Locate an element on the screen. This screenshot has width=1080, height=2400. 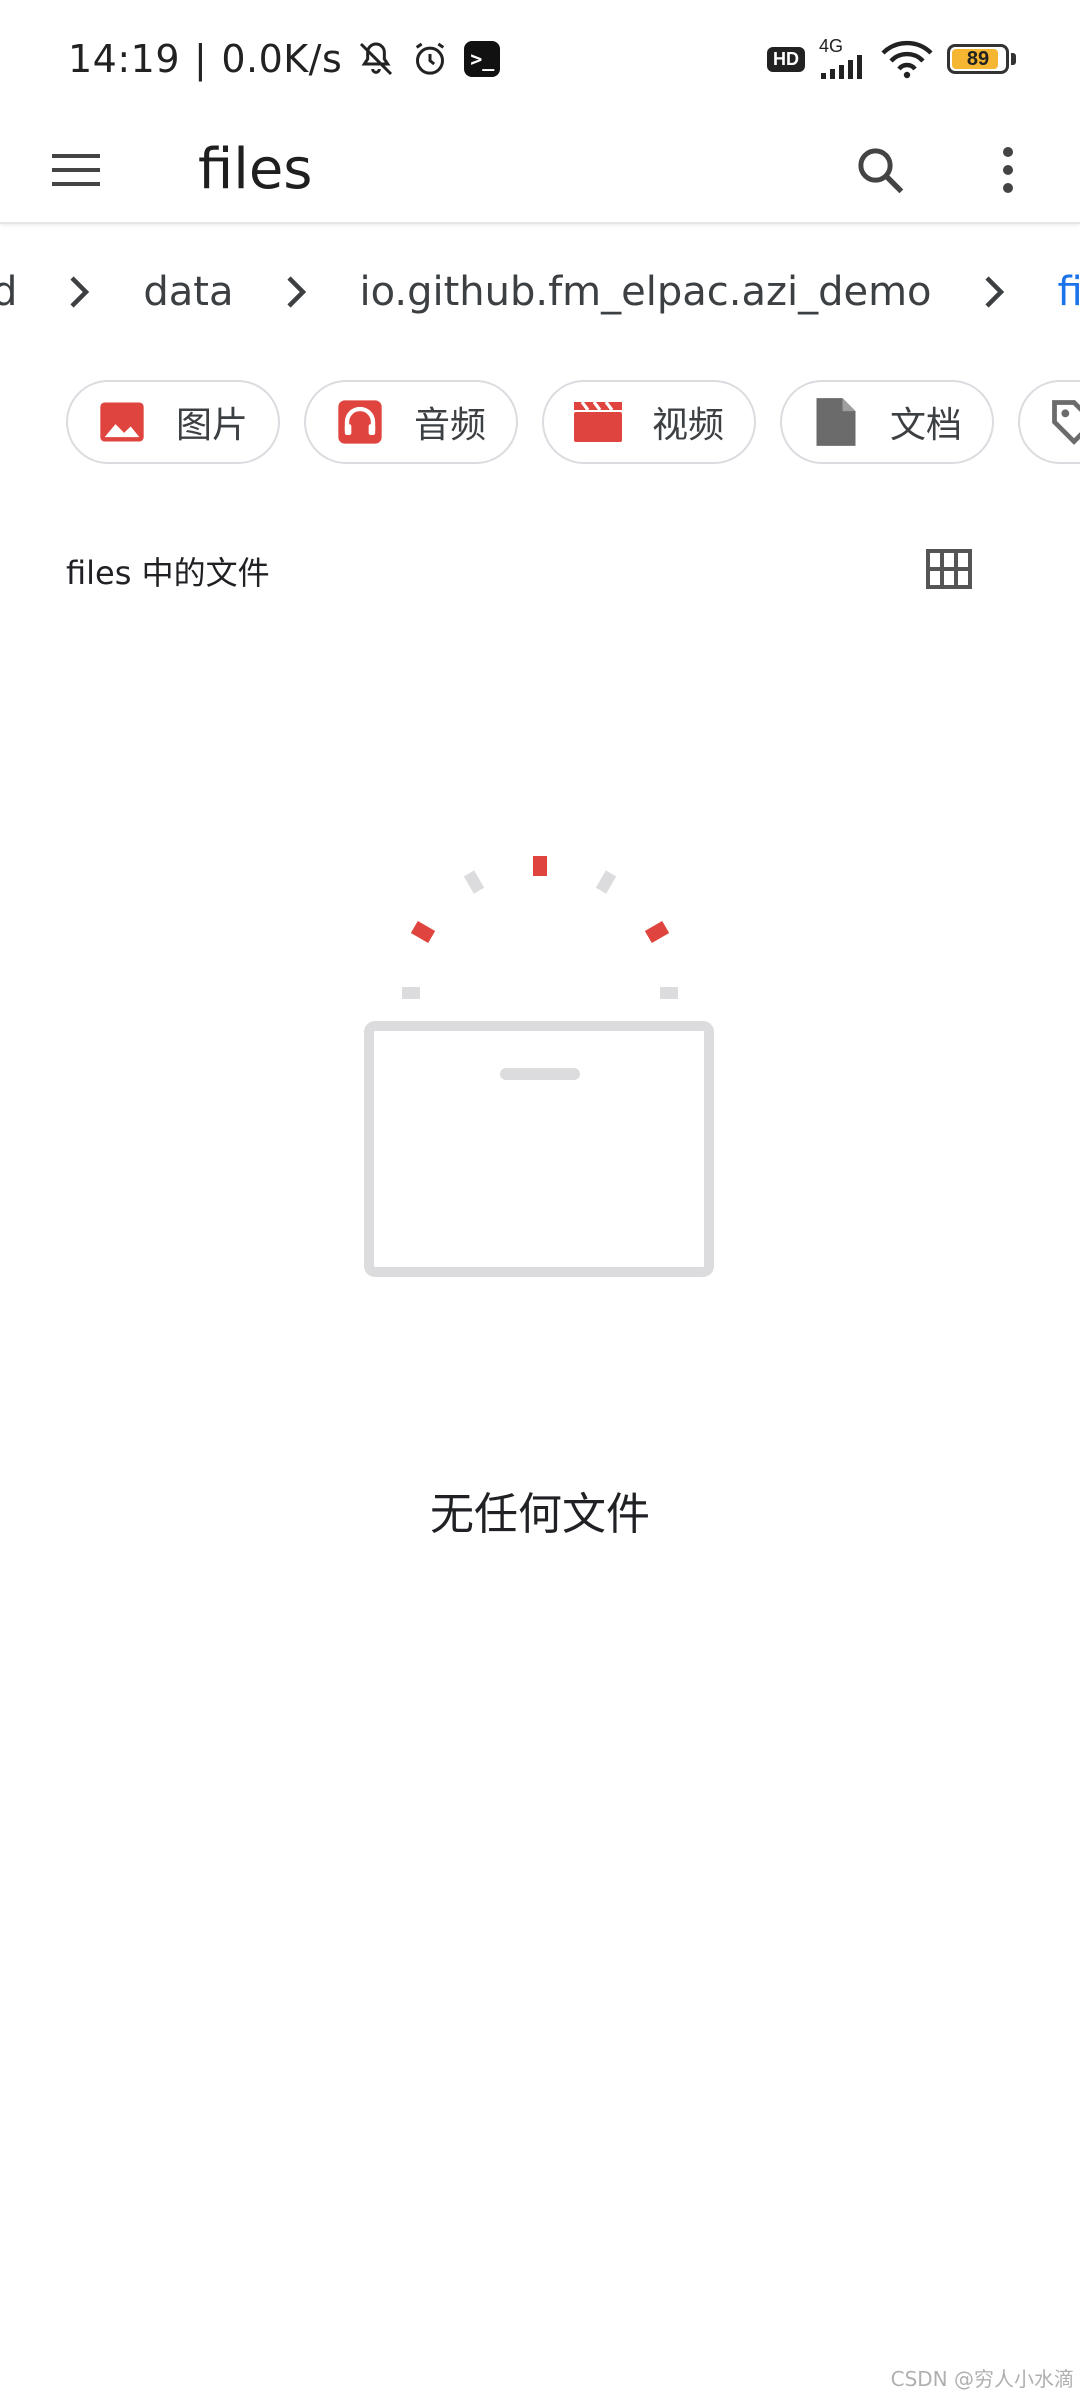
hd-badge: HD is located at coordinates (786, 59).